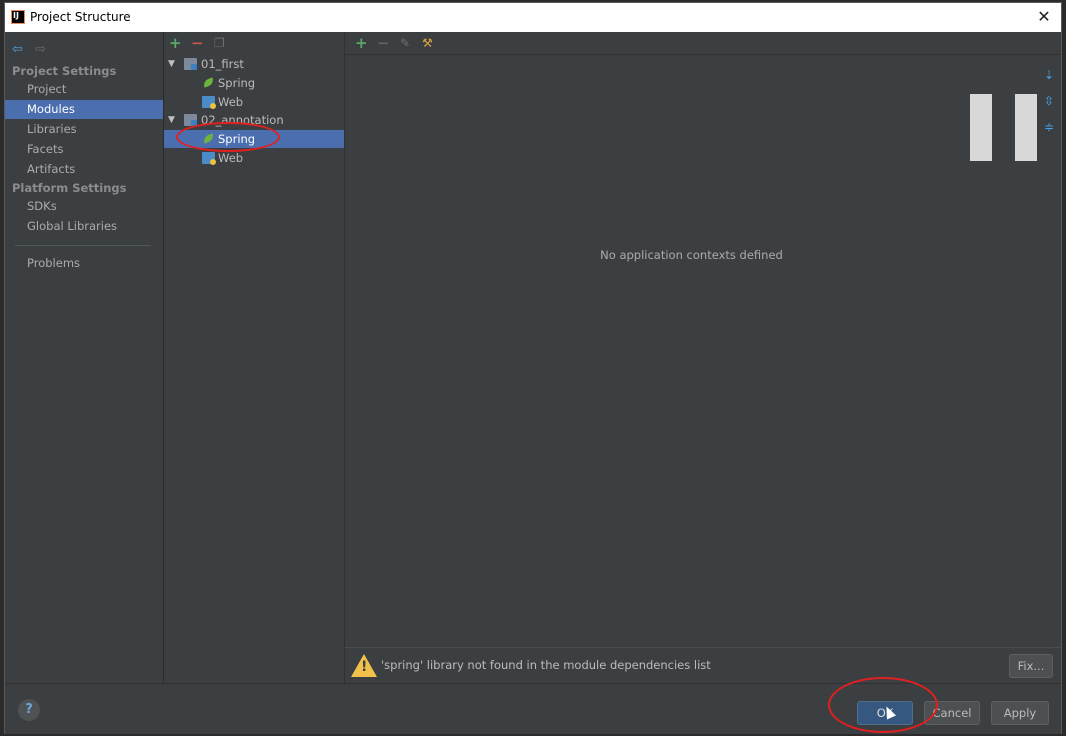  What do you see at coordinates (84, 129) in the screenshot?
I see `sidebar-item-libraries: Libraries` at bounding box center [84, 129].